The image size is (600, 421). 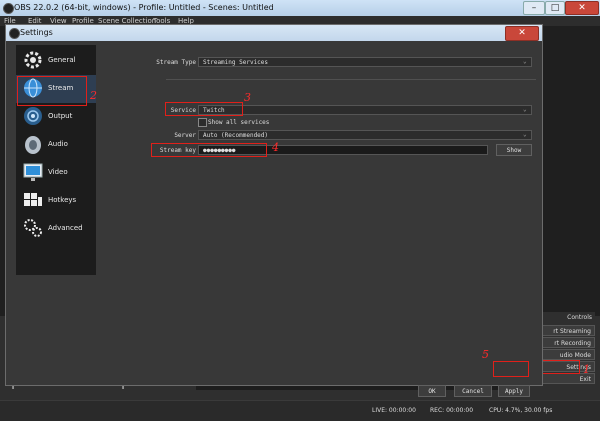 I want to click on annotation-2: 2, so click(x=93, y=95).